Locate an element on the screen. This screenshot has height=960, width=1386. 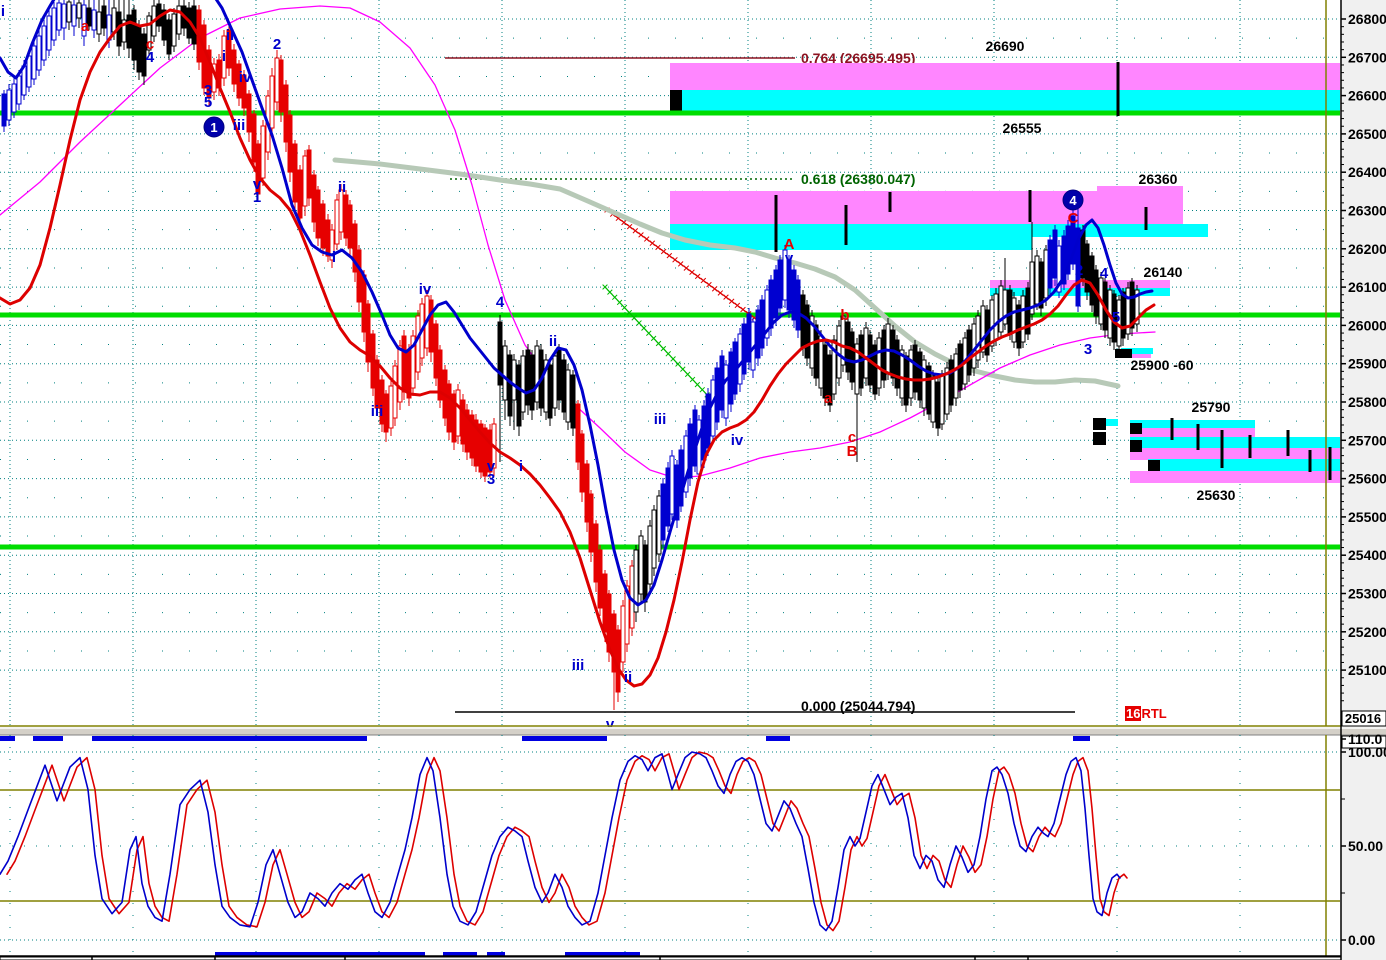
axis-tick-label: 26100. is located at coordinates (1367, 287).